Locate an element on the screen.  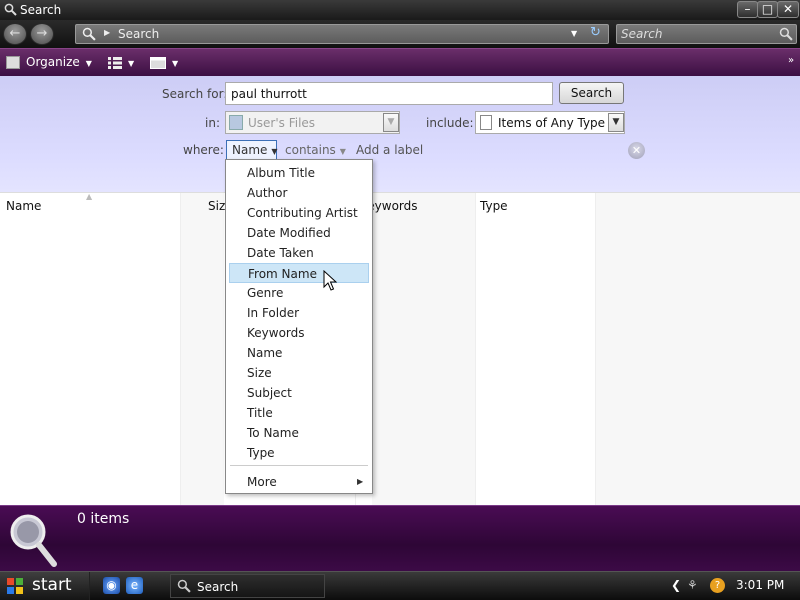
menu-item-to-name: To Name is located at coordinates (299, 433).